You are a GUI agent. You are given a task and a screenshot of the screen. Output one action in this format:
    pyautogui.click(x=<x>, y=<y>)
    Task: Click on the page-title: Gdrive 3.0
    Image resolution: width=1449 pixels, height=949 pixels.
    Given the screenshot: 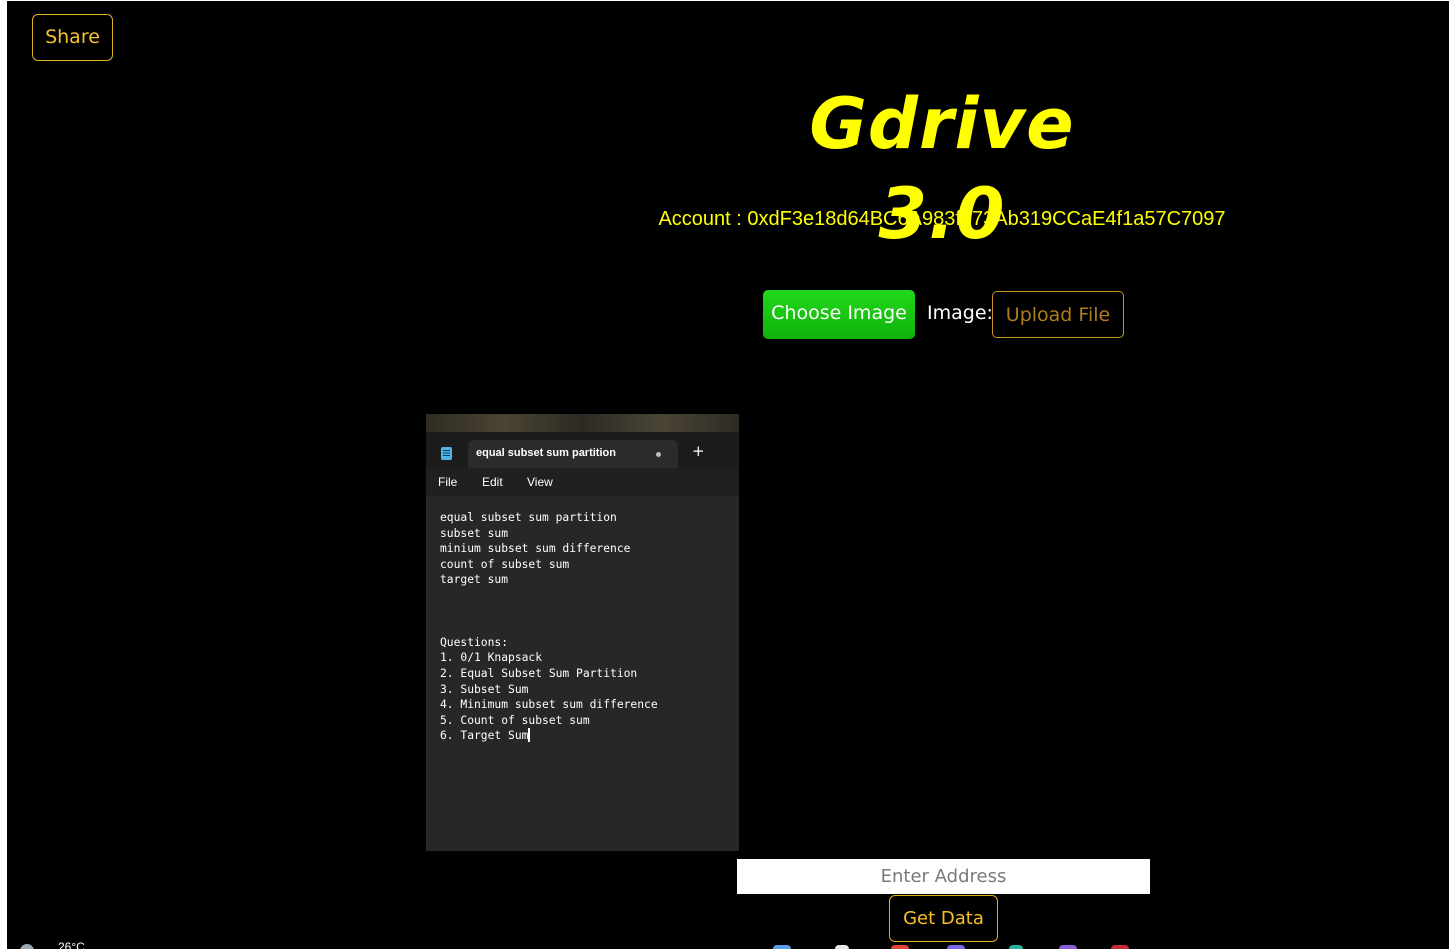 What is the action you would take?
    pyautogui.click(x=942, y=169)
    